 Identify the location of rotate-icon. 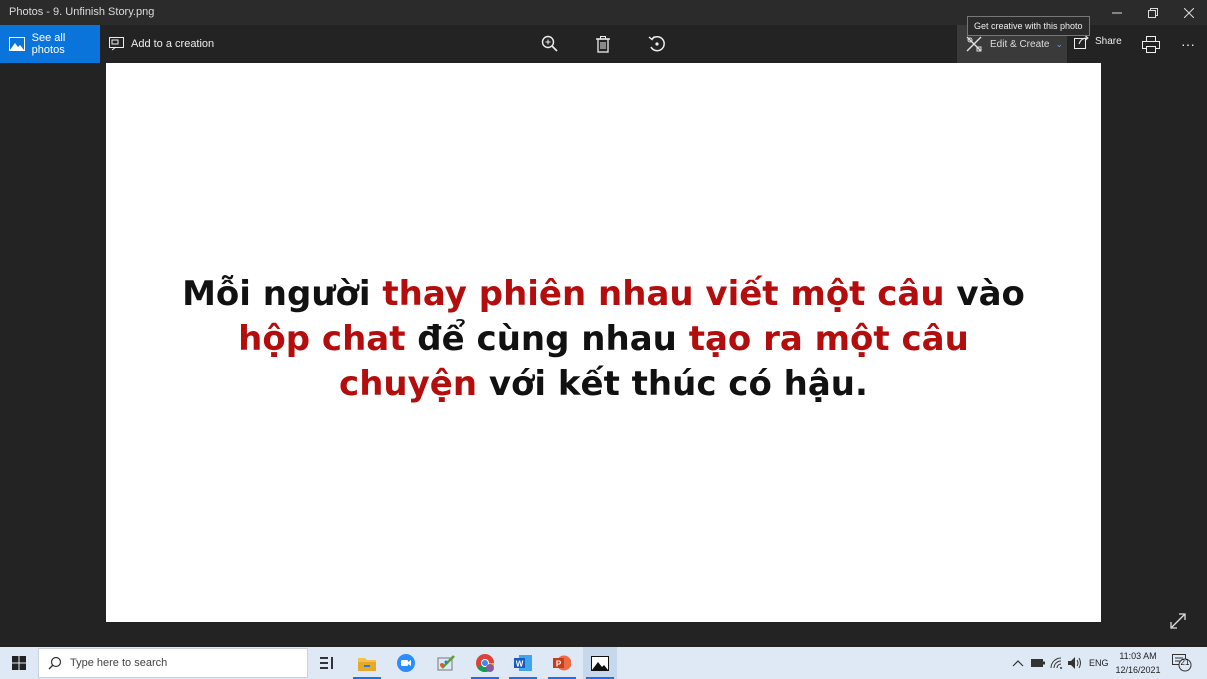
(656, 43).